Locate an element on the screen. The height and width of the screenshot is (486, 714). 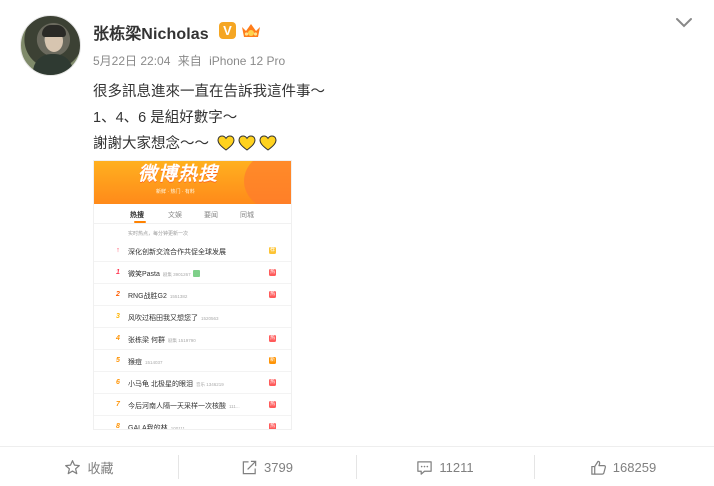
hot-search-title: 微笑Pasta 剧集 3901267 is located at coordinates (164, 274).